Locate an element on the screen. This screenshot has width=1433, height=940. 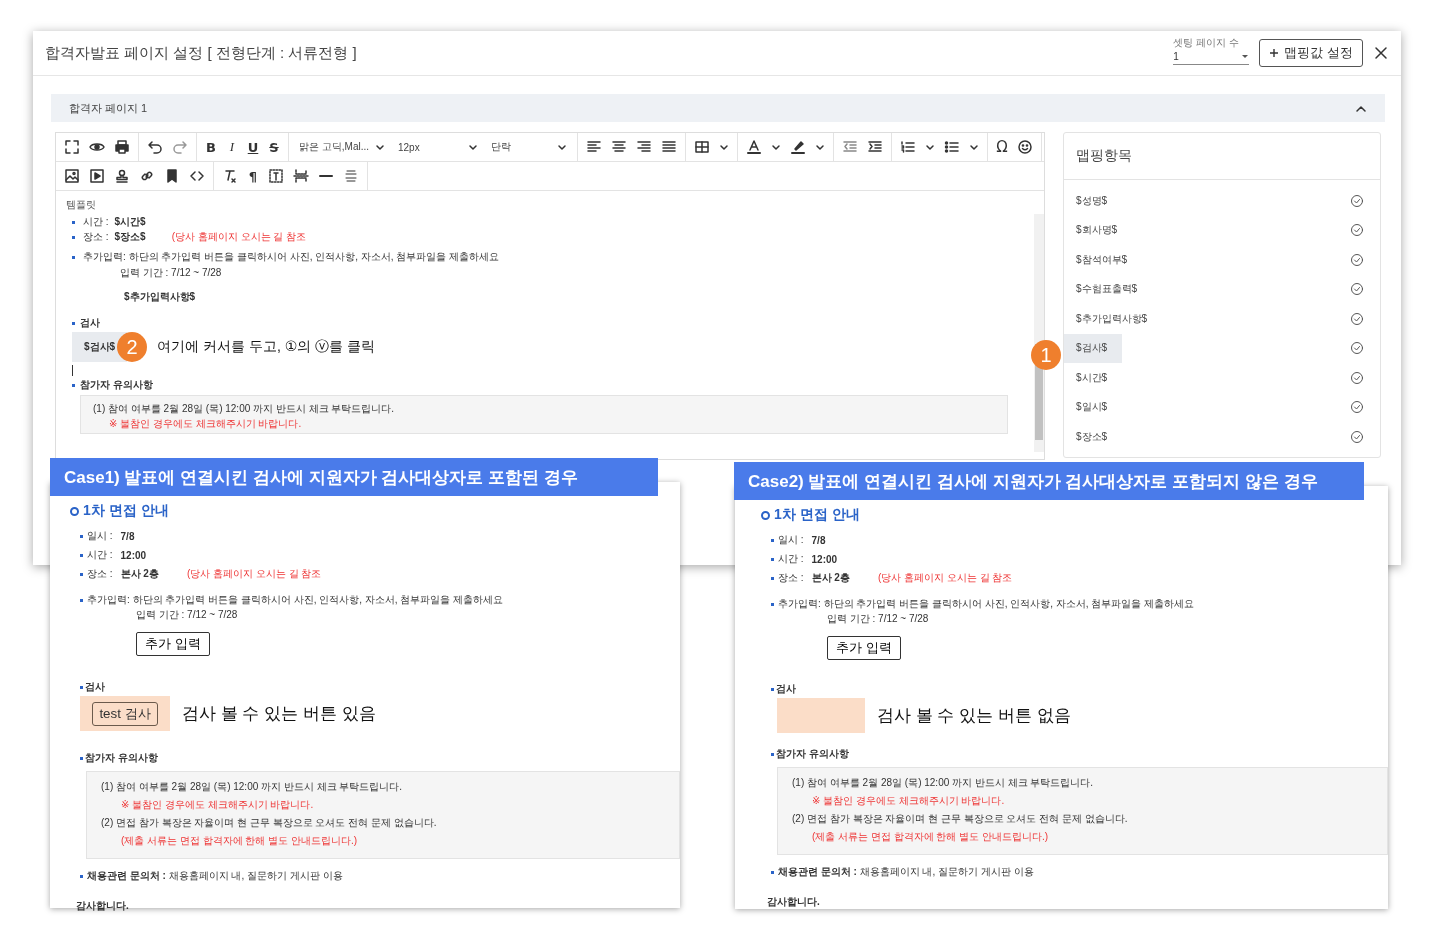
pilcrow-button: ¶ is located at coordinates (253, 176).